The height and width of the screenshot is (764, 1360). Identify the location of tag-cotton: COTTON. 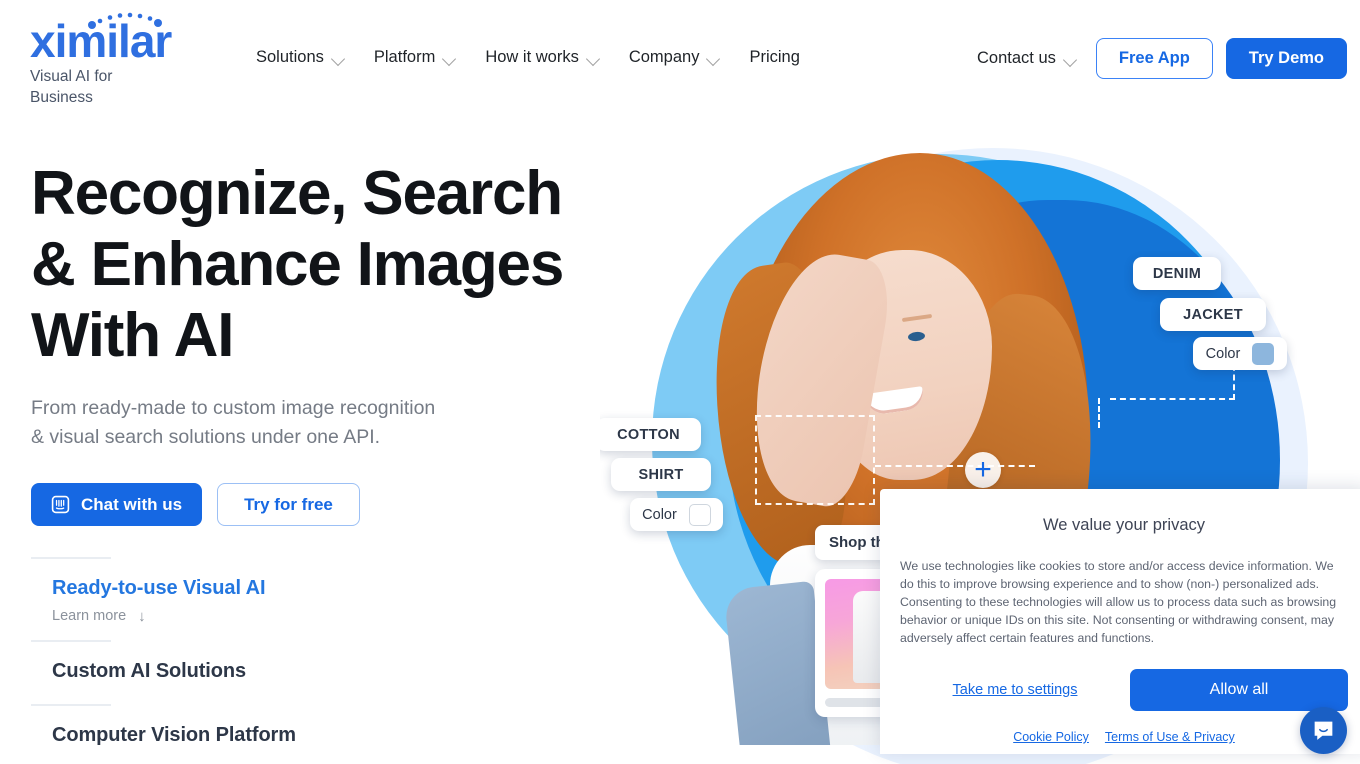
(650, 434).